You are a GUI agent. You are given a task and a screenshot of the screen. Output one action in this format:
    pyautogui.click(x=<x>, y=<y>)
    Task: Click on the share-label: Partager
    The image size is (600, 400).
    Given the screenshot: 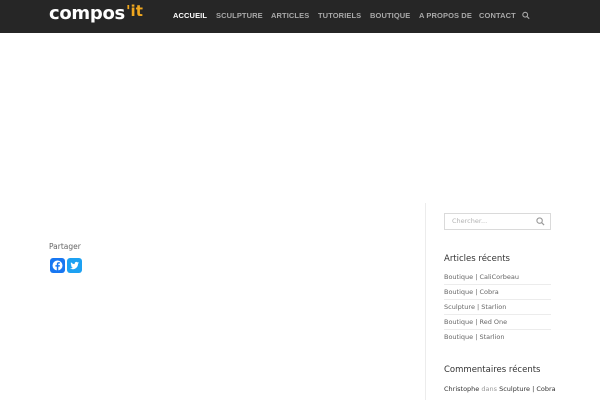 What is the action you would take?
    pyautogui.click(x=65, y=246)
    